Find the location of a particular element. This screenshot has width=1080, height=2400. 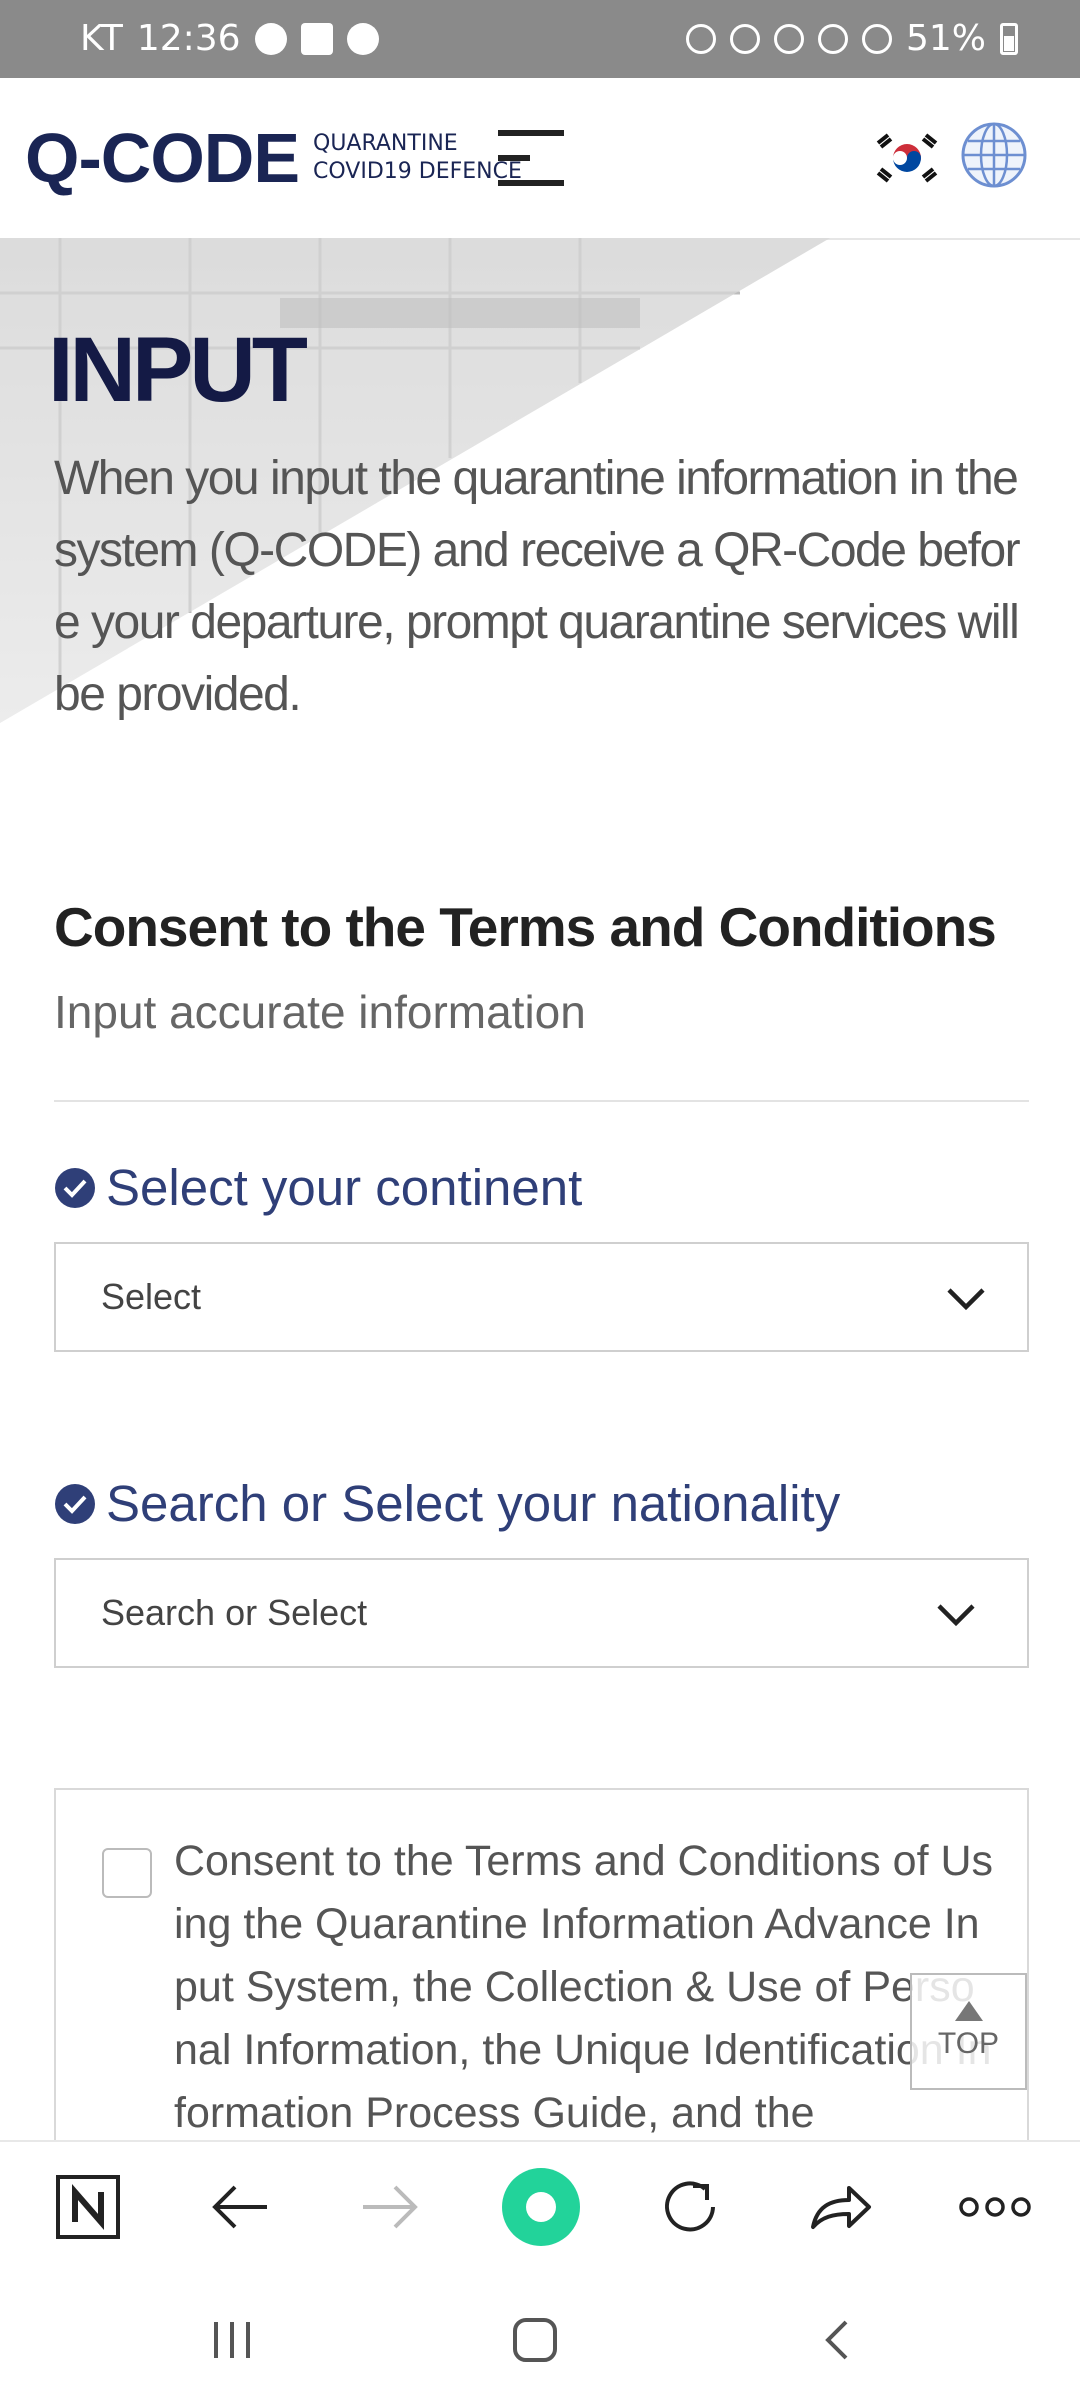

chat-notification-icon is located at coordinates (362, 38).